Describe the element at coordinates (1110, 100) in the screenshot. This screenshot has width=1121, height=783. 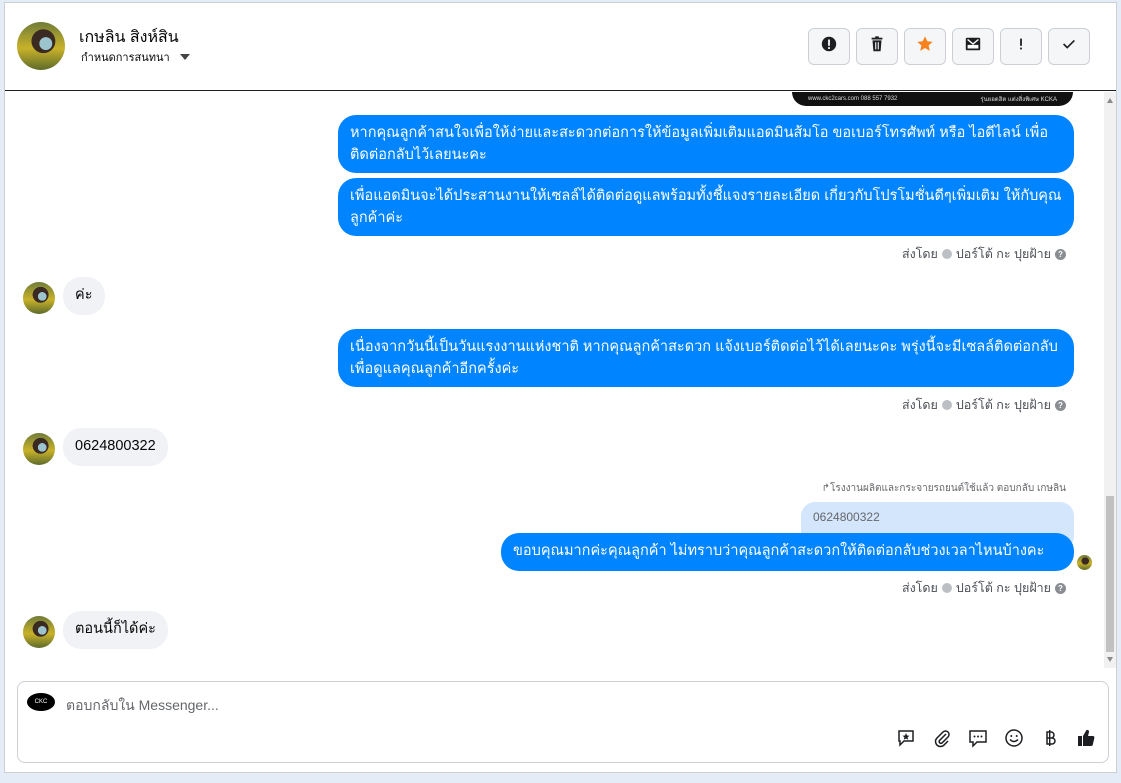
I see `scroll-up-arrow` at that location.